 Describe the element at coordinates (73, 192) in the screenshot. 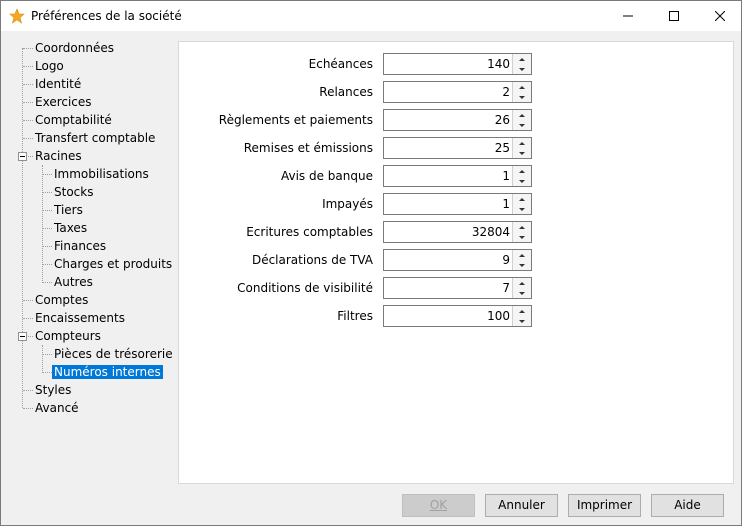

I see `tree-item-stocks: Stocks` at that location.